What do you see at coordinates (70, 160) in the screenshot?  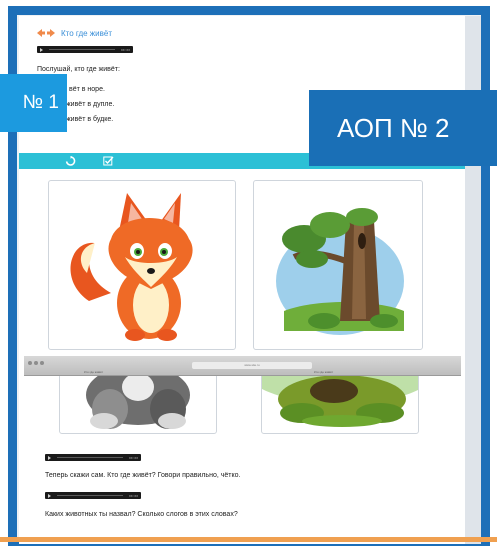 I see `refresh-icon` at bounding box center [70, 160].